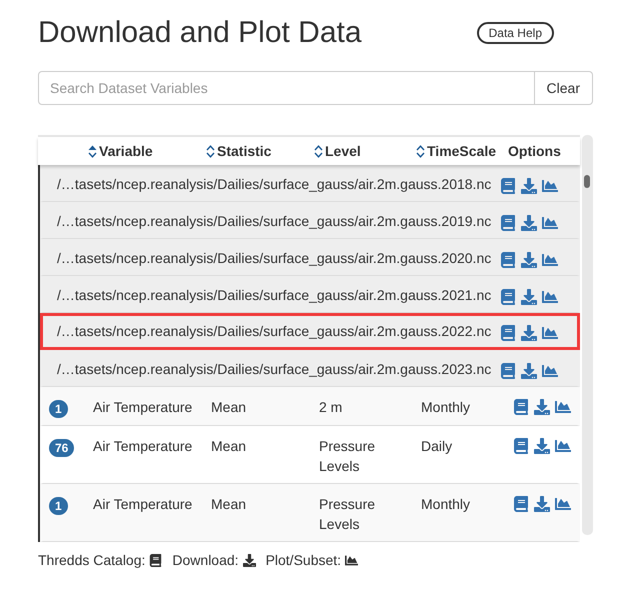 The image size is (618, 614). What do you see at coordinates (274, 184) in the screenshot?
I see `file-path: /…tasets/ncep.reanalysis/Dailies/surface_gauss/air.2m.gauss.2018.nc` at bounding box center [274, 184].